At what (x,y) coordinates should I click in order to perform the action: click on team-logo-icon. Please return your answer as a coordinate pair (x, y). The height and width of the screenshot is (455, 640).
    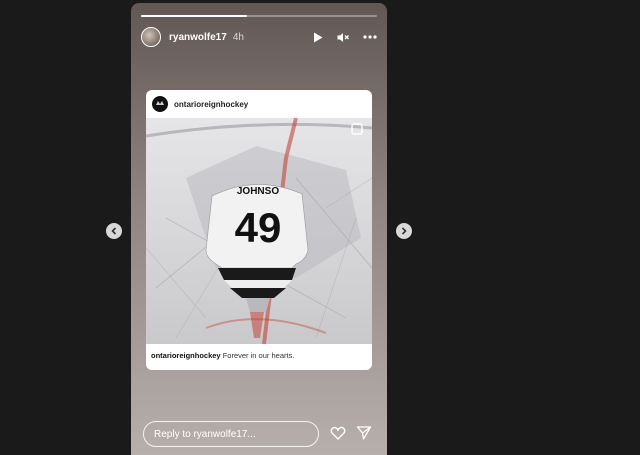
    Looking at the image, I should click on (160, 103).